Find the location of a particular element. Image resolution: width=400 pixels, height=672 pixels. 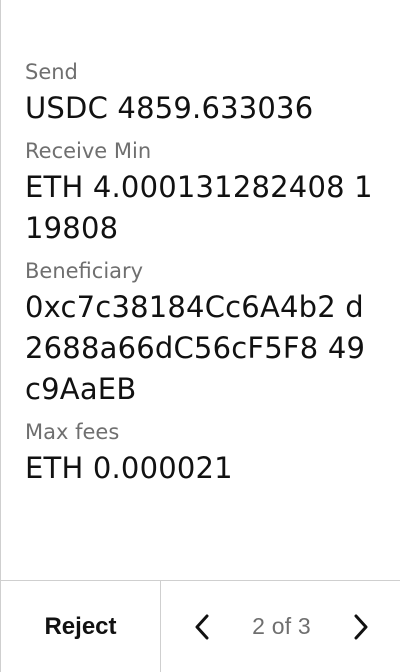

page-navigation: 2 of 3 is located at coordinates (280, 626).